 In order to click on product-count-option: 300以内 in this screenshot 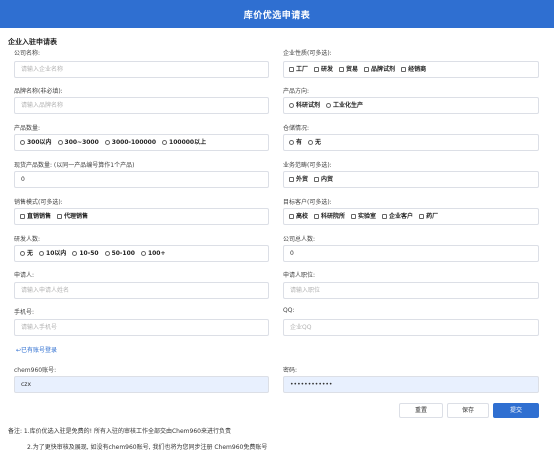, I will do `click(36, 142)`.